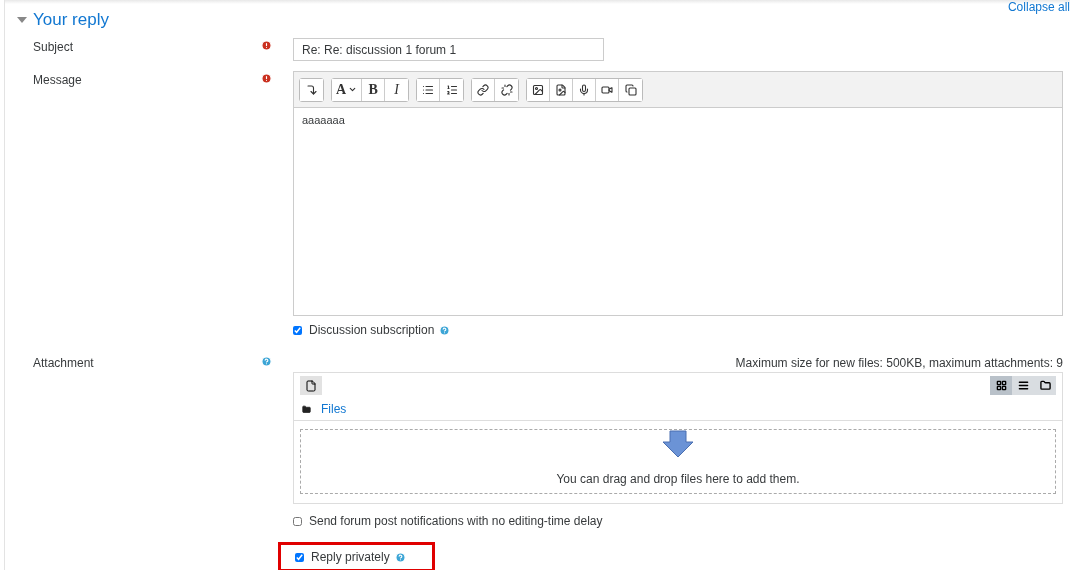 The image size is (1070, 570). I want to click on down-arrow-icon, so click(678, 444).